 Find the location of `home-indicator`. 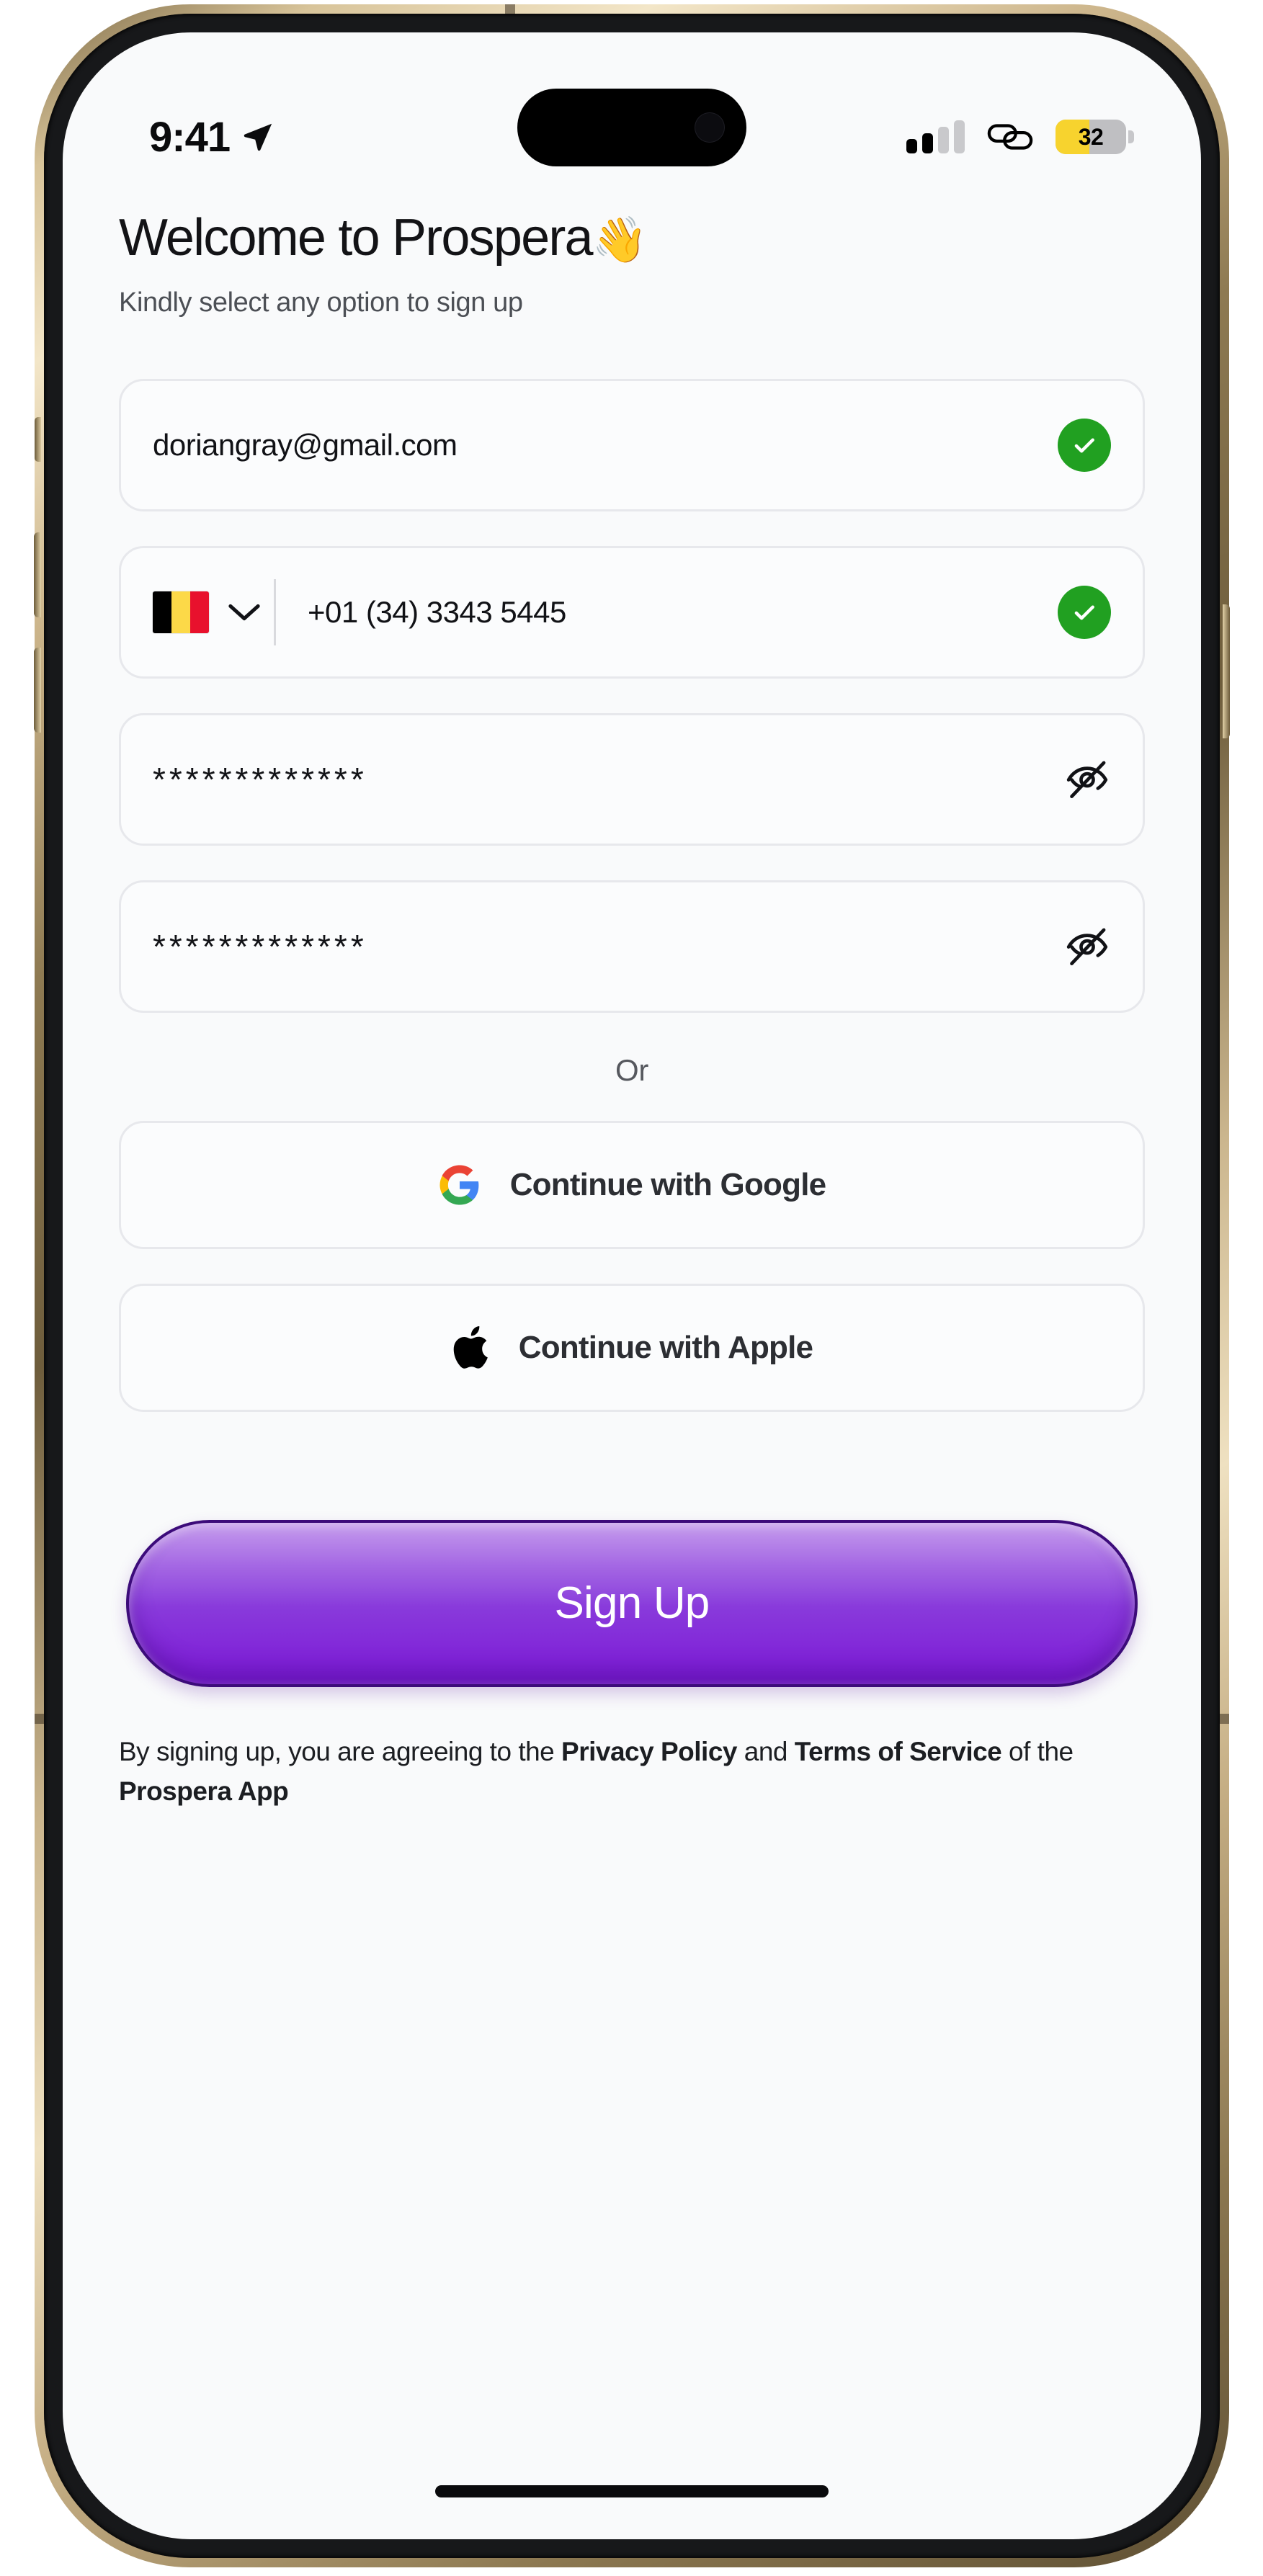

home-indicator is located at coordinates (632, 2491).